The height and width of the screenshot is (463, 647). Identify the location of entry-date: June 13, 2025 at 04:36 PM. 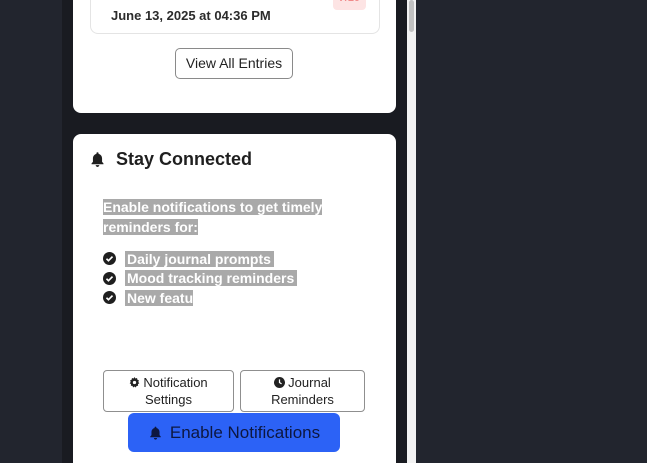
(191, 15).